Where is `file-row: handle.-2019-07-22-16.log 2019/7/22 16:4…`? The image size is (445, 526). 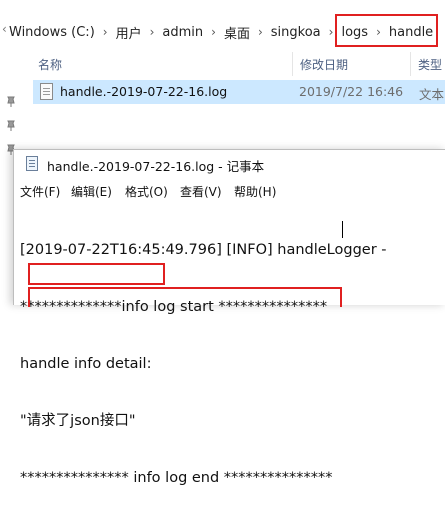 file-row: handle.-2019-07-22-16.log 2019/7/22 16:4… is located at coordinates (239, 92).